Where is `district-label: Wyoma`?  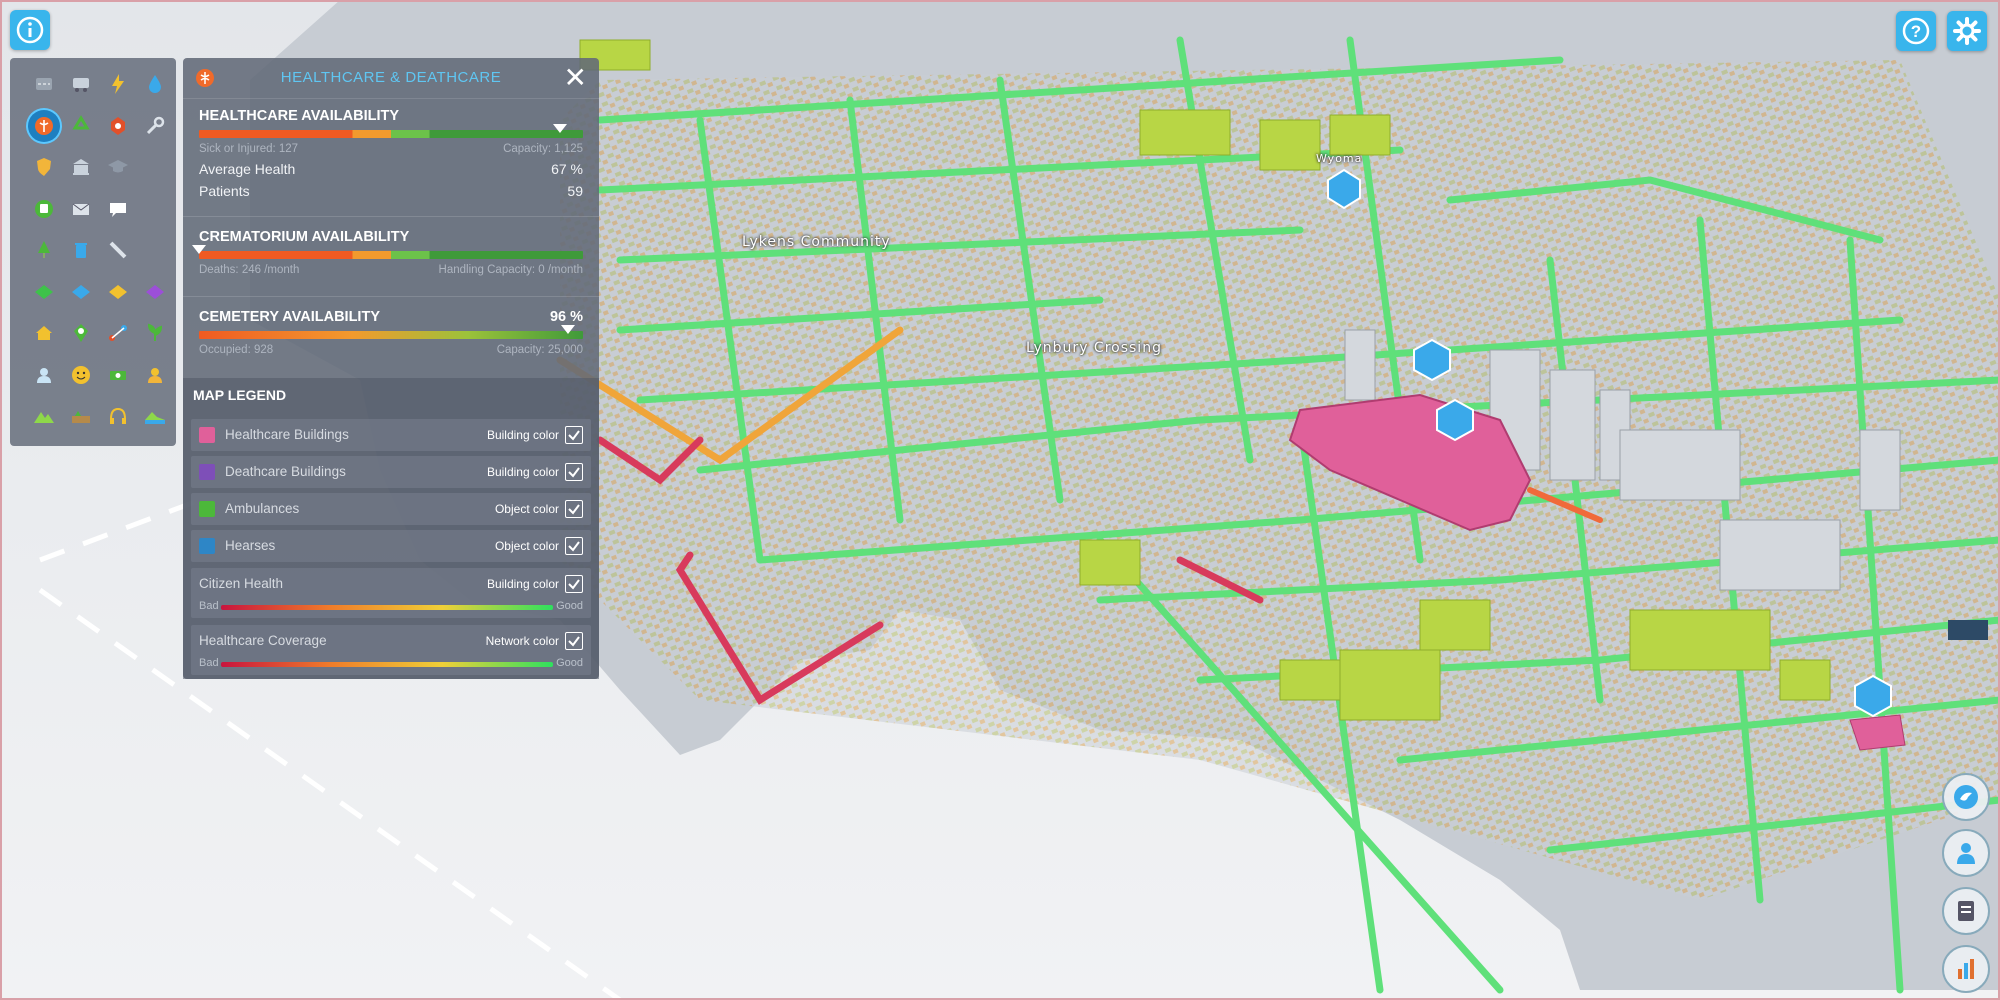
district-label: Wyoma is located at coordinates (1339, 158).